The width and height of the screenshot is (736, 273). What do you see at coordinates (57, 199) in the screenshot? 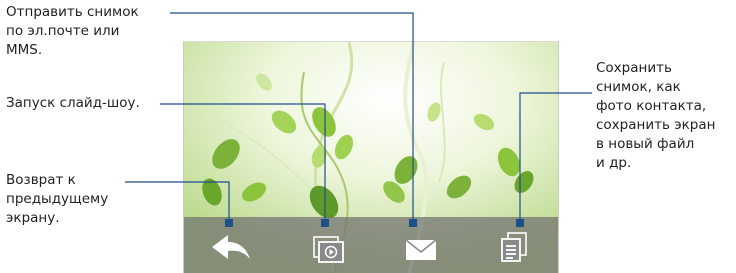
I see `back-callout-text: Возврат к предыдущему экрану.` at bounding box center [57, 199].